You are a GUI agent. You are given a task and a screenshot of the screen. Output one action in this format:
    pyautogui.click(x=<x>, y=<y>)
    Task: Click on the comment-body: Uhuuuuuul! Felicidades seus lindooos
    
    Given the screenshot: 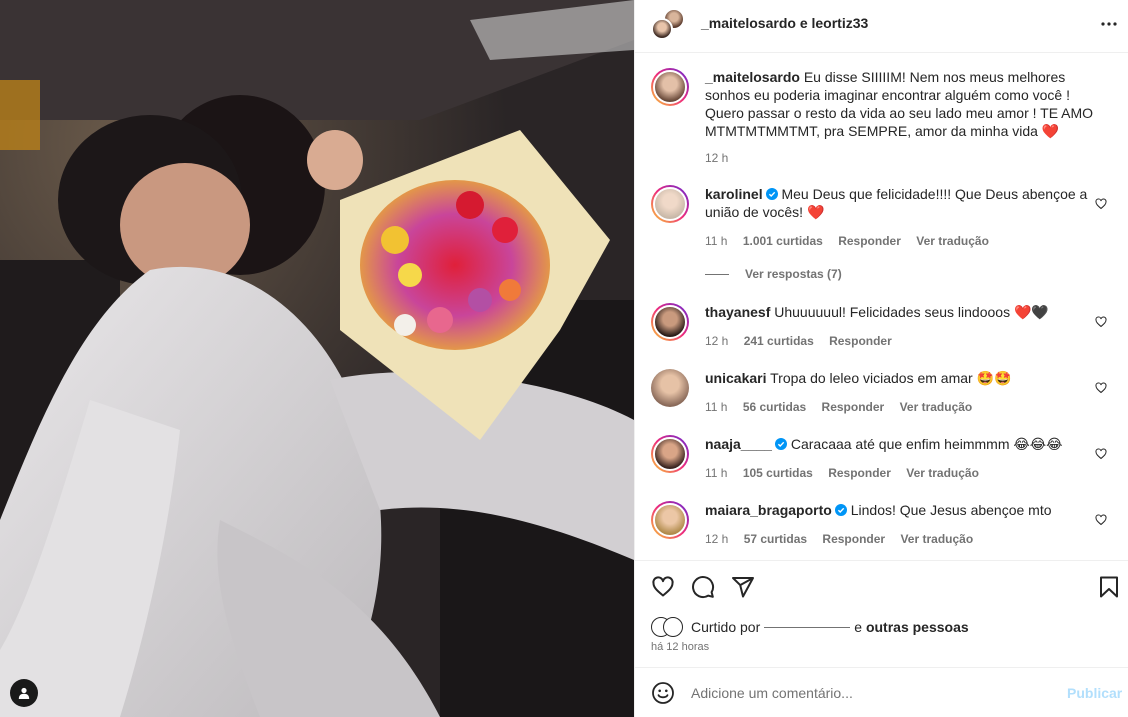 What is the action you would take?
    pyautogui.click(x=892, y=312)
    